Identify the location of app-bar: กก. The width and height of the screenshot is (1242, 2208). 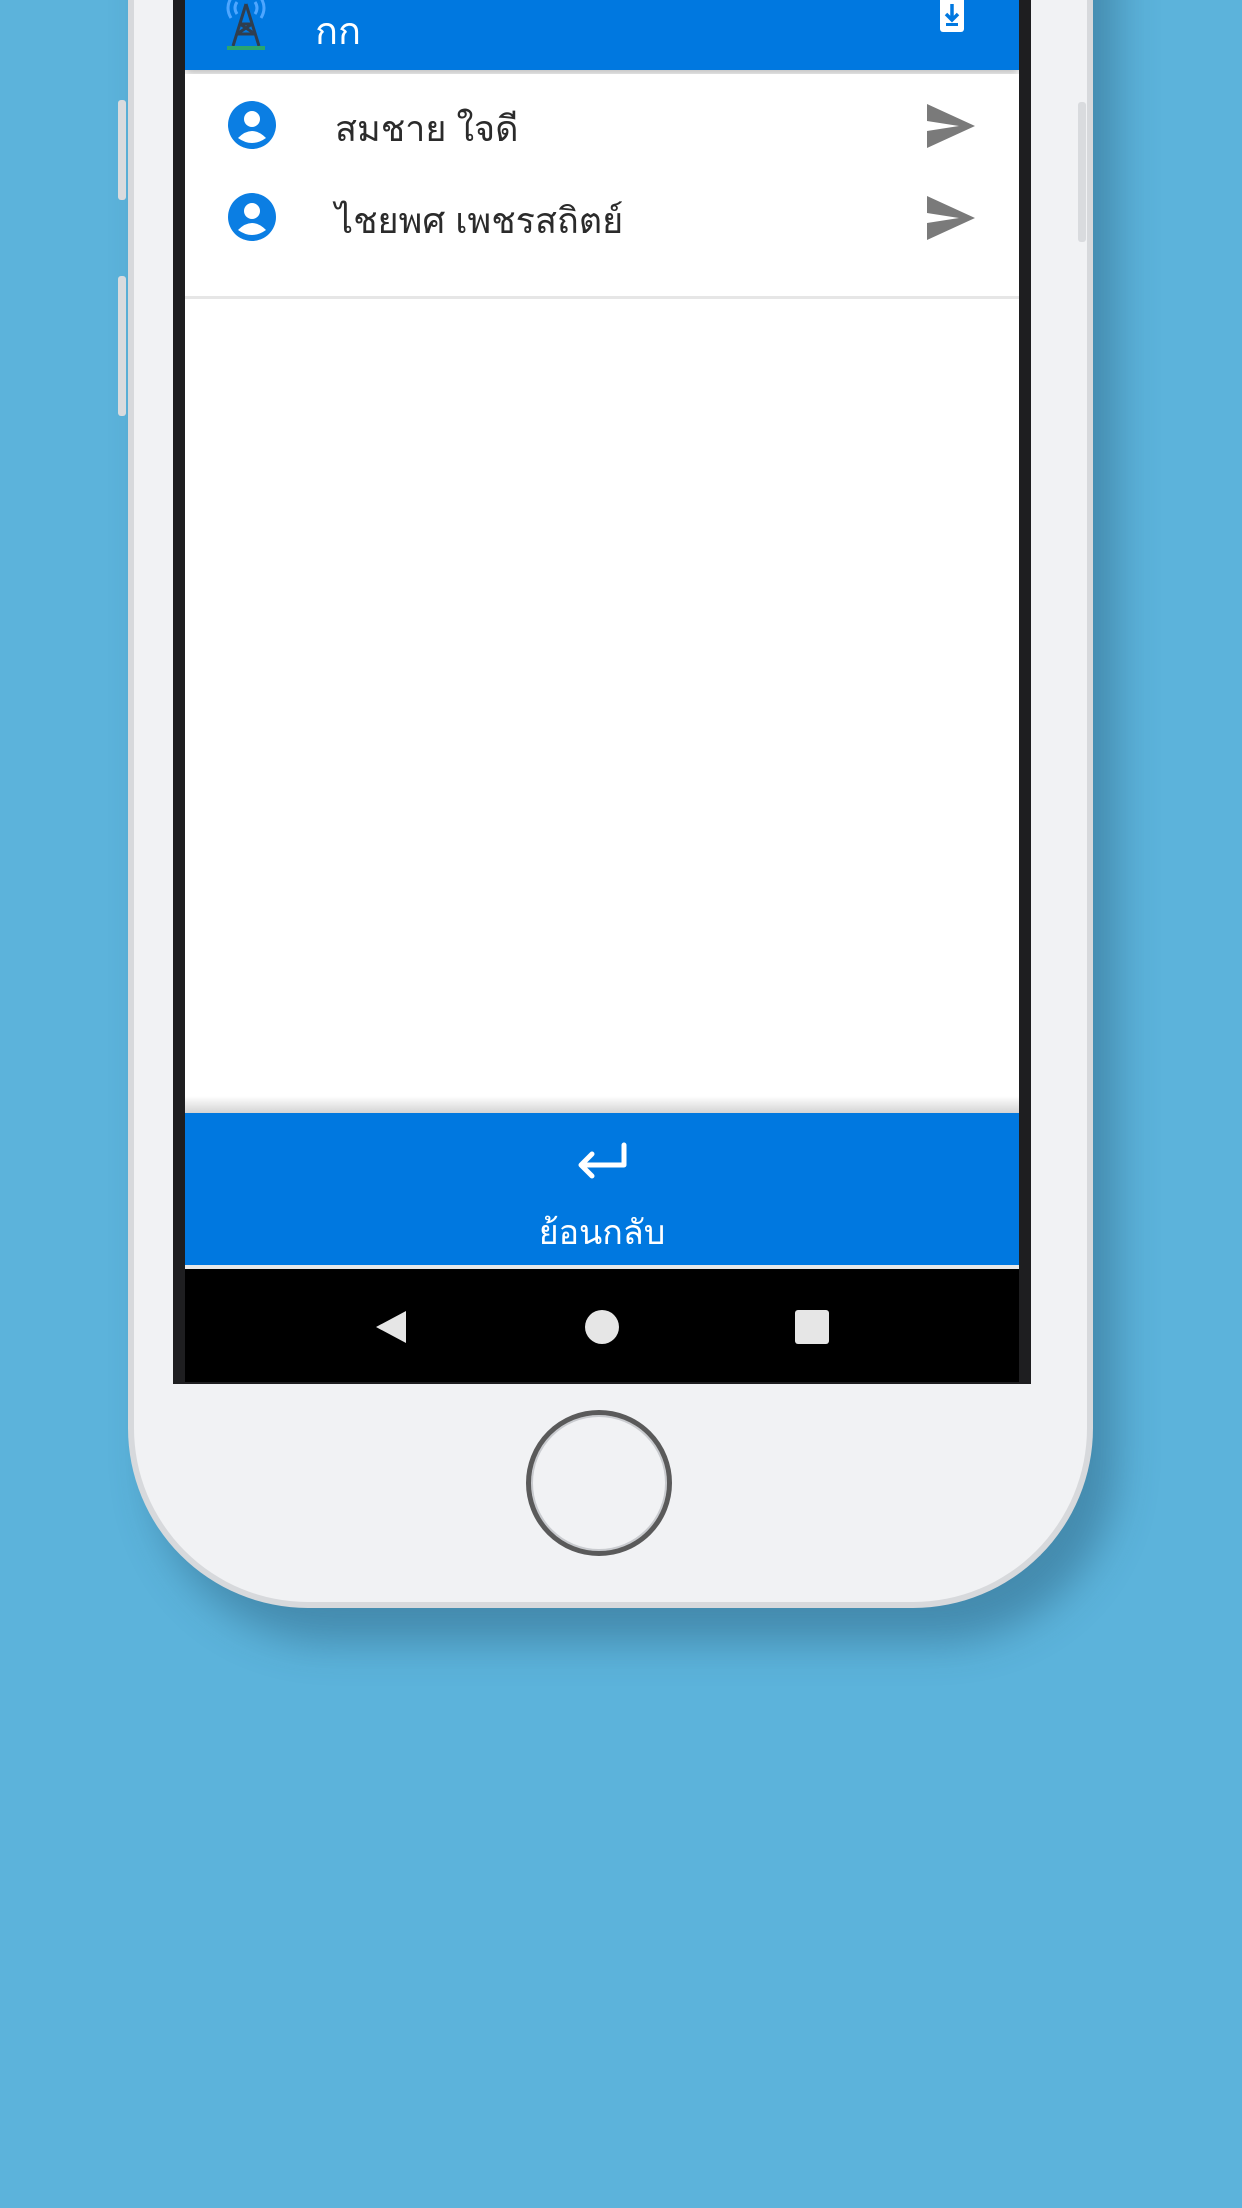
(602, 35).